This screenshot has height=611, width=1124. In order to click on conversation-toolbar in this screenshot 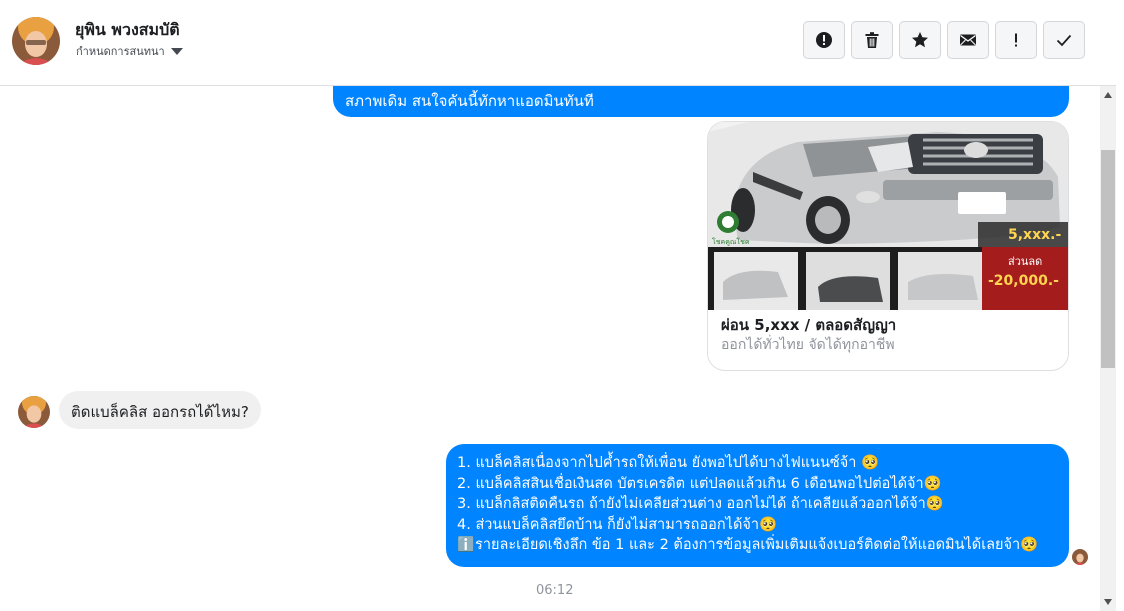, I will do `click(944, 40)`.